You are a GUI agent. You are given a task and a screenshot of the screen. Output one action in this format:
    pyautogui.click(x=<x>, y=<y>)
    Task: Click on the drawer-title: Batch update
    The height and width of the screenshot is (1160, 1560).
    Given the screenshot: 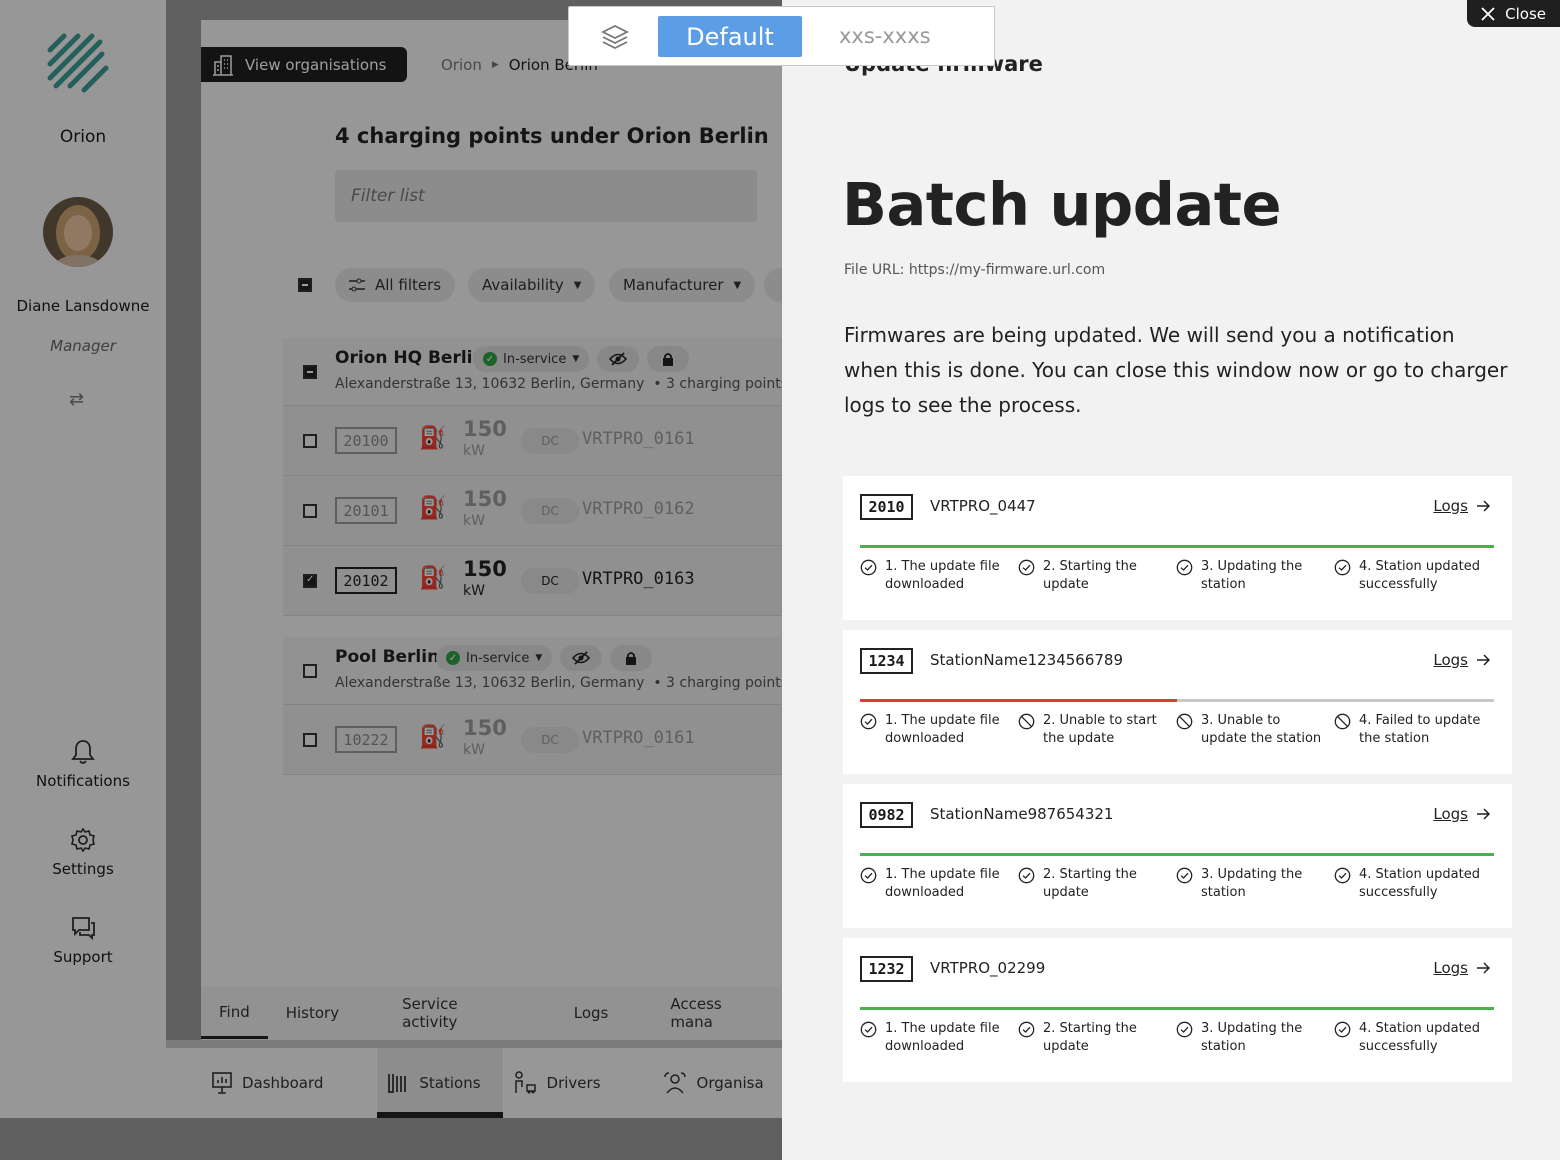 What is the action you would take?
    pyautogui.click(x=1062, y=204)
    